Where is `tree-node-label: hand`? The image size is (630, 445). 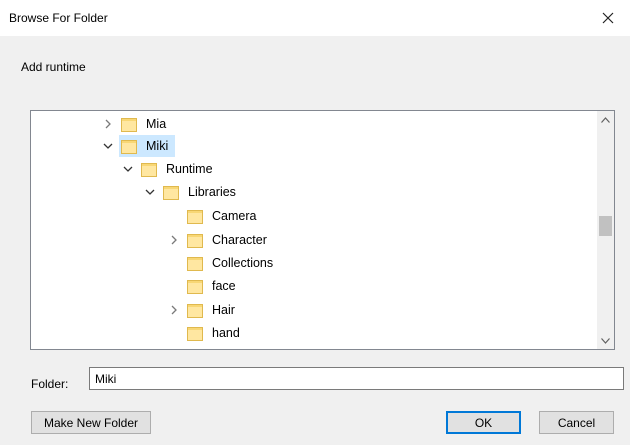 tree-node-label: hand is located at coordinates (226, 333).